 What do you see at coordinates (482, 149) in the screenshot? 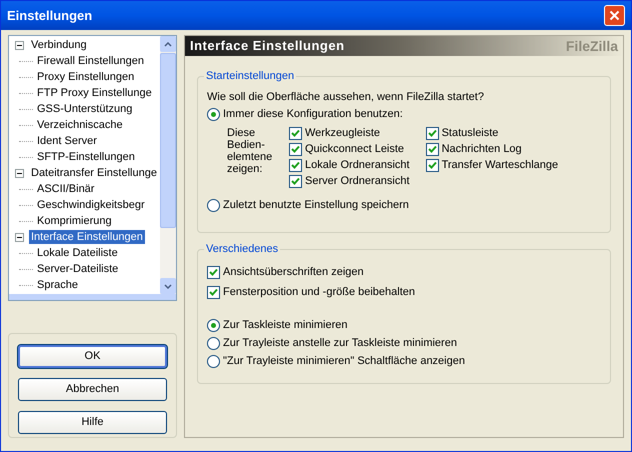
I see `checkbox-label: Nachrichten Log` at bounding box center [482, 149].